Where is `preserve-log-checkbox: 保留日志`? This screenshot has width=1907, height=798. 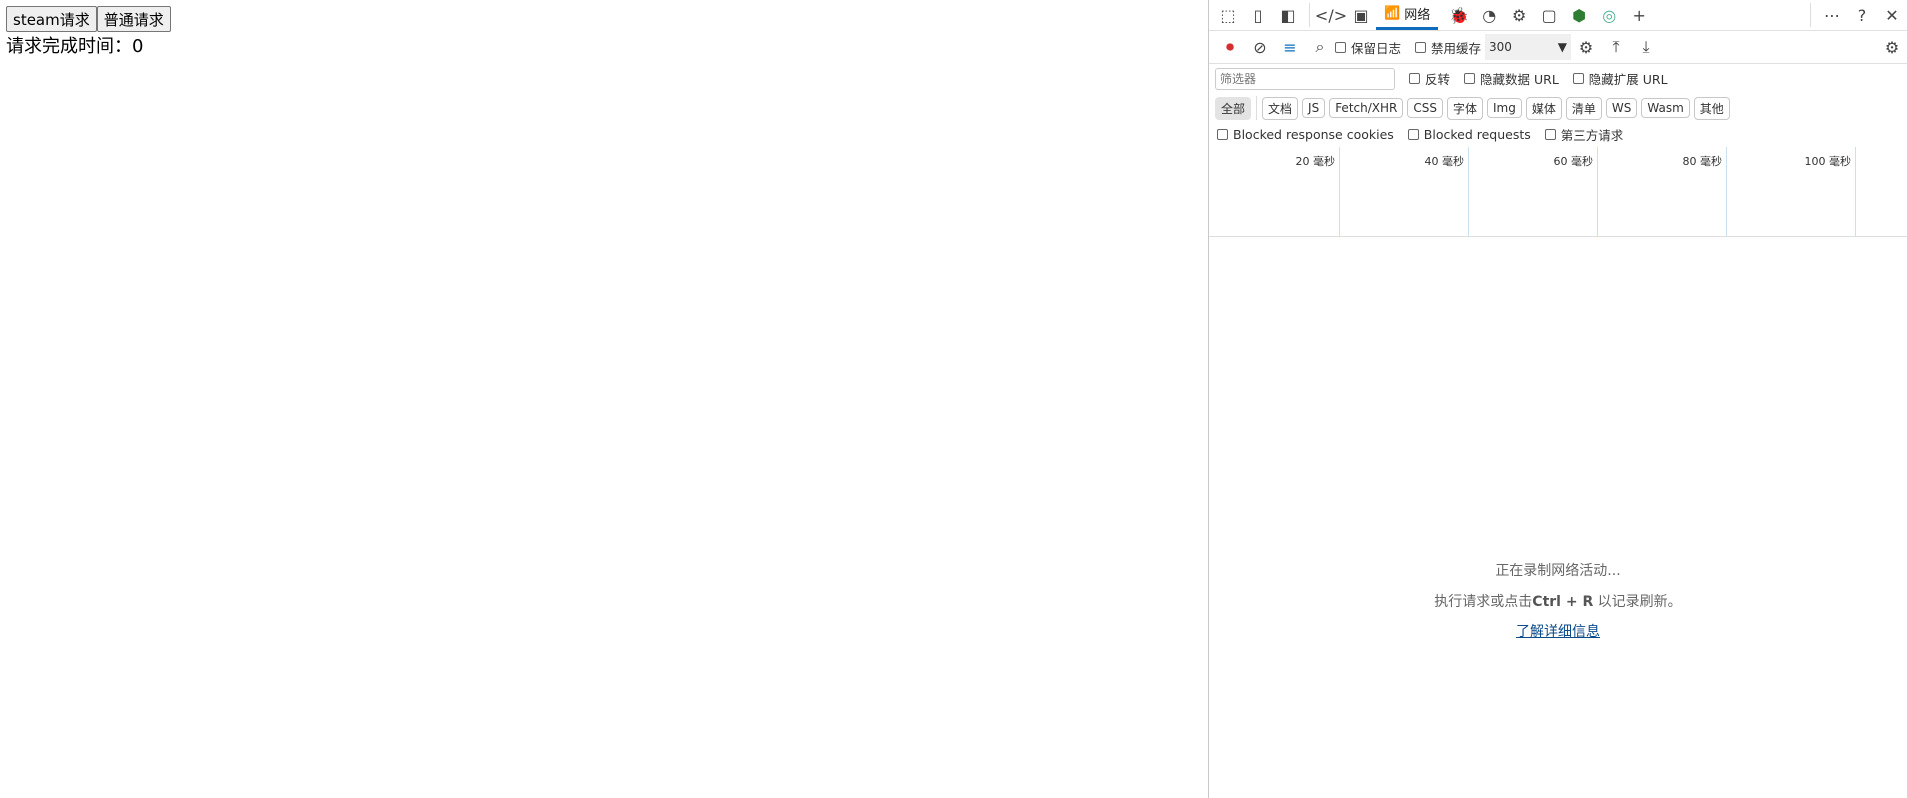
preserve-log-checkbox: 保留日志 is located at coordinates (1368, 47).